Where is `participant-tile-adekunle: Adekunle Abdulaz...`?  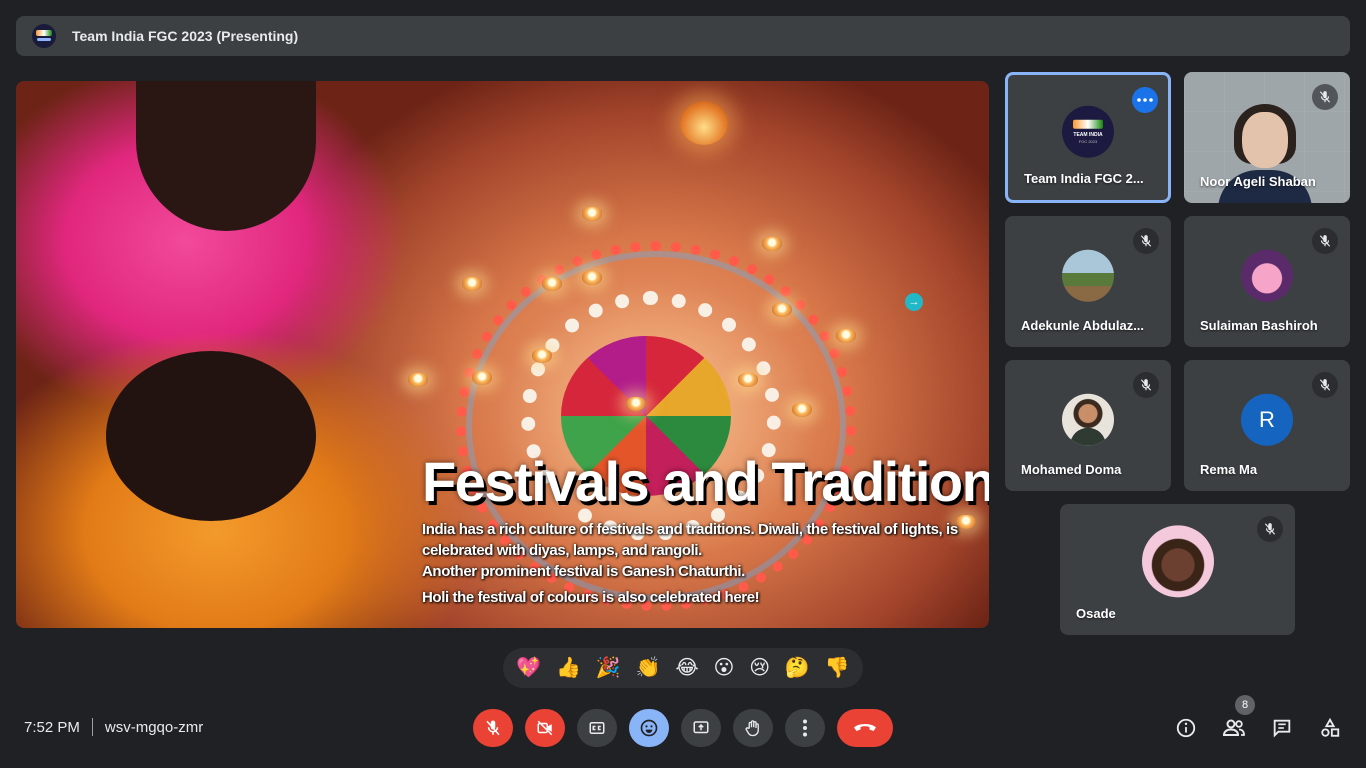 participant-tile-adekunle: Adekunle Abdulaz... is located at coordinates (1088, 281).